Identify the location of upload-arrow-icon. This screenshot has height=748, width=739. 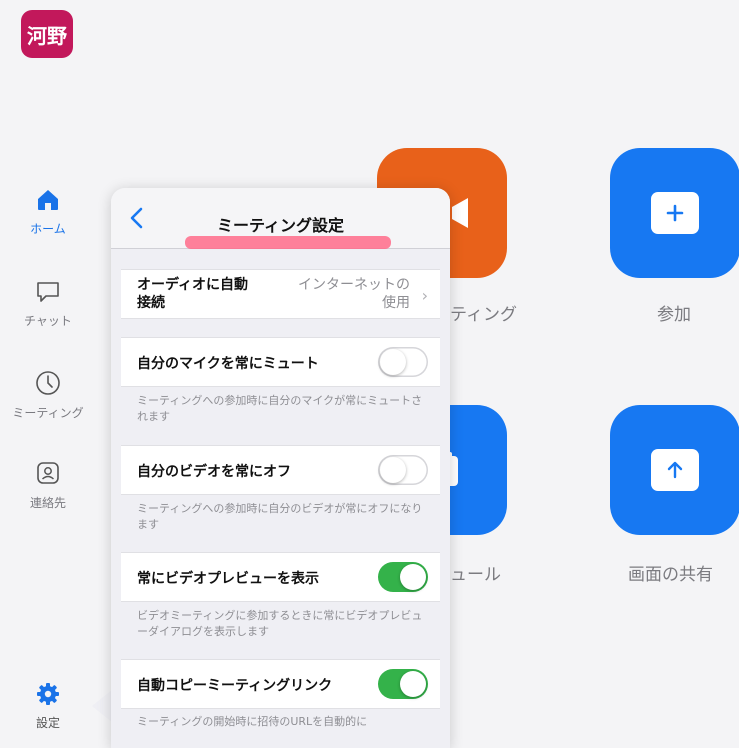
(675, 470).